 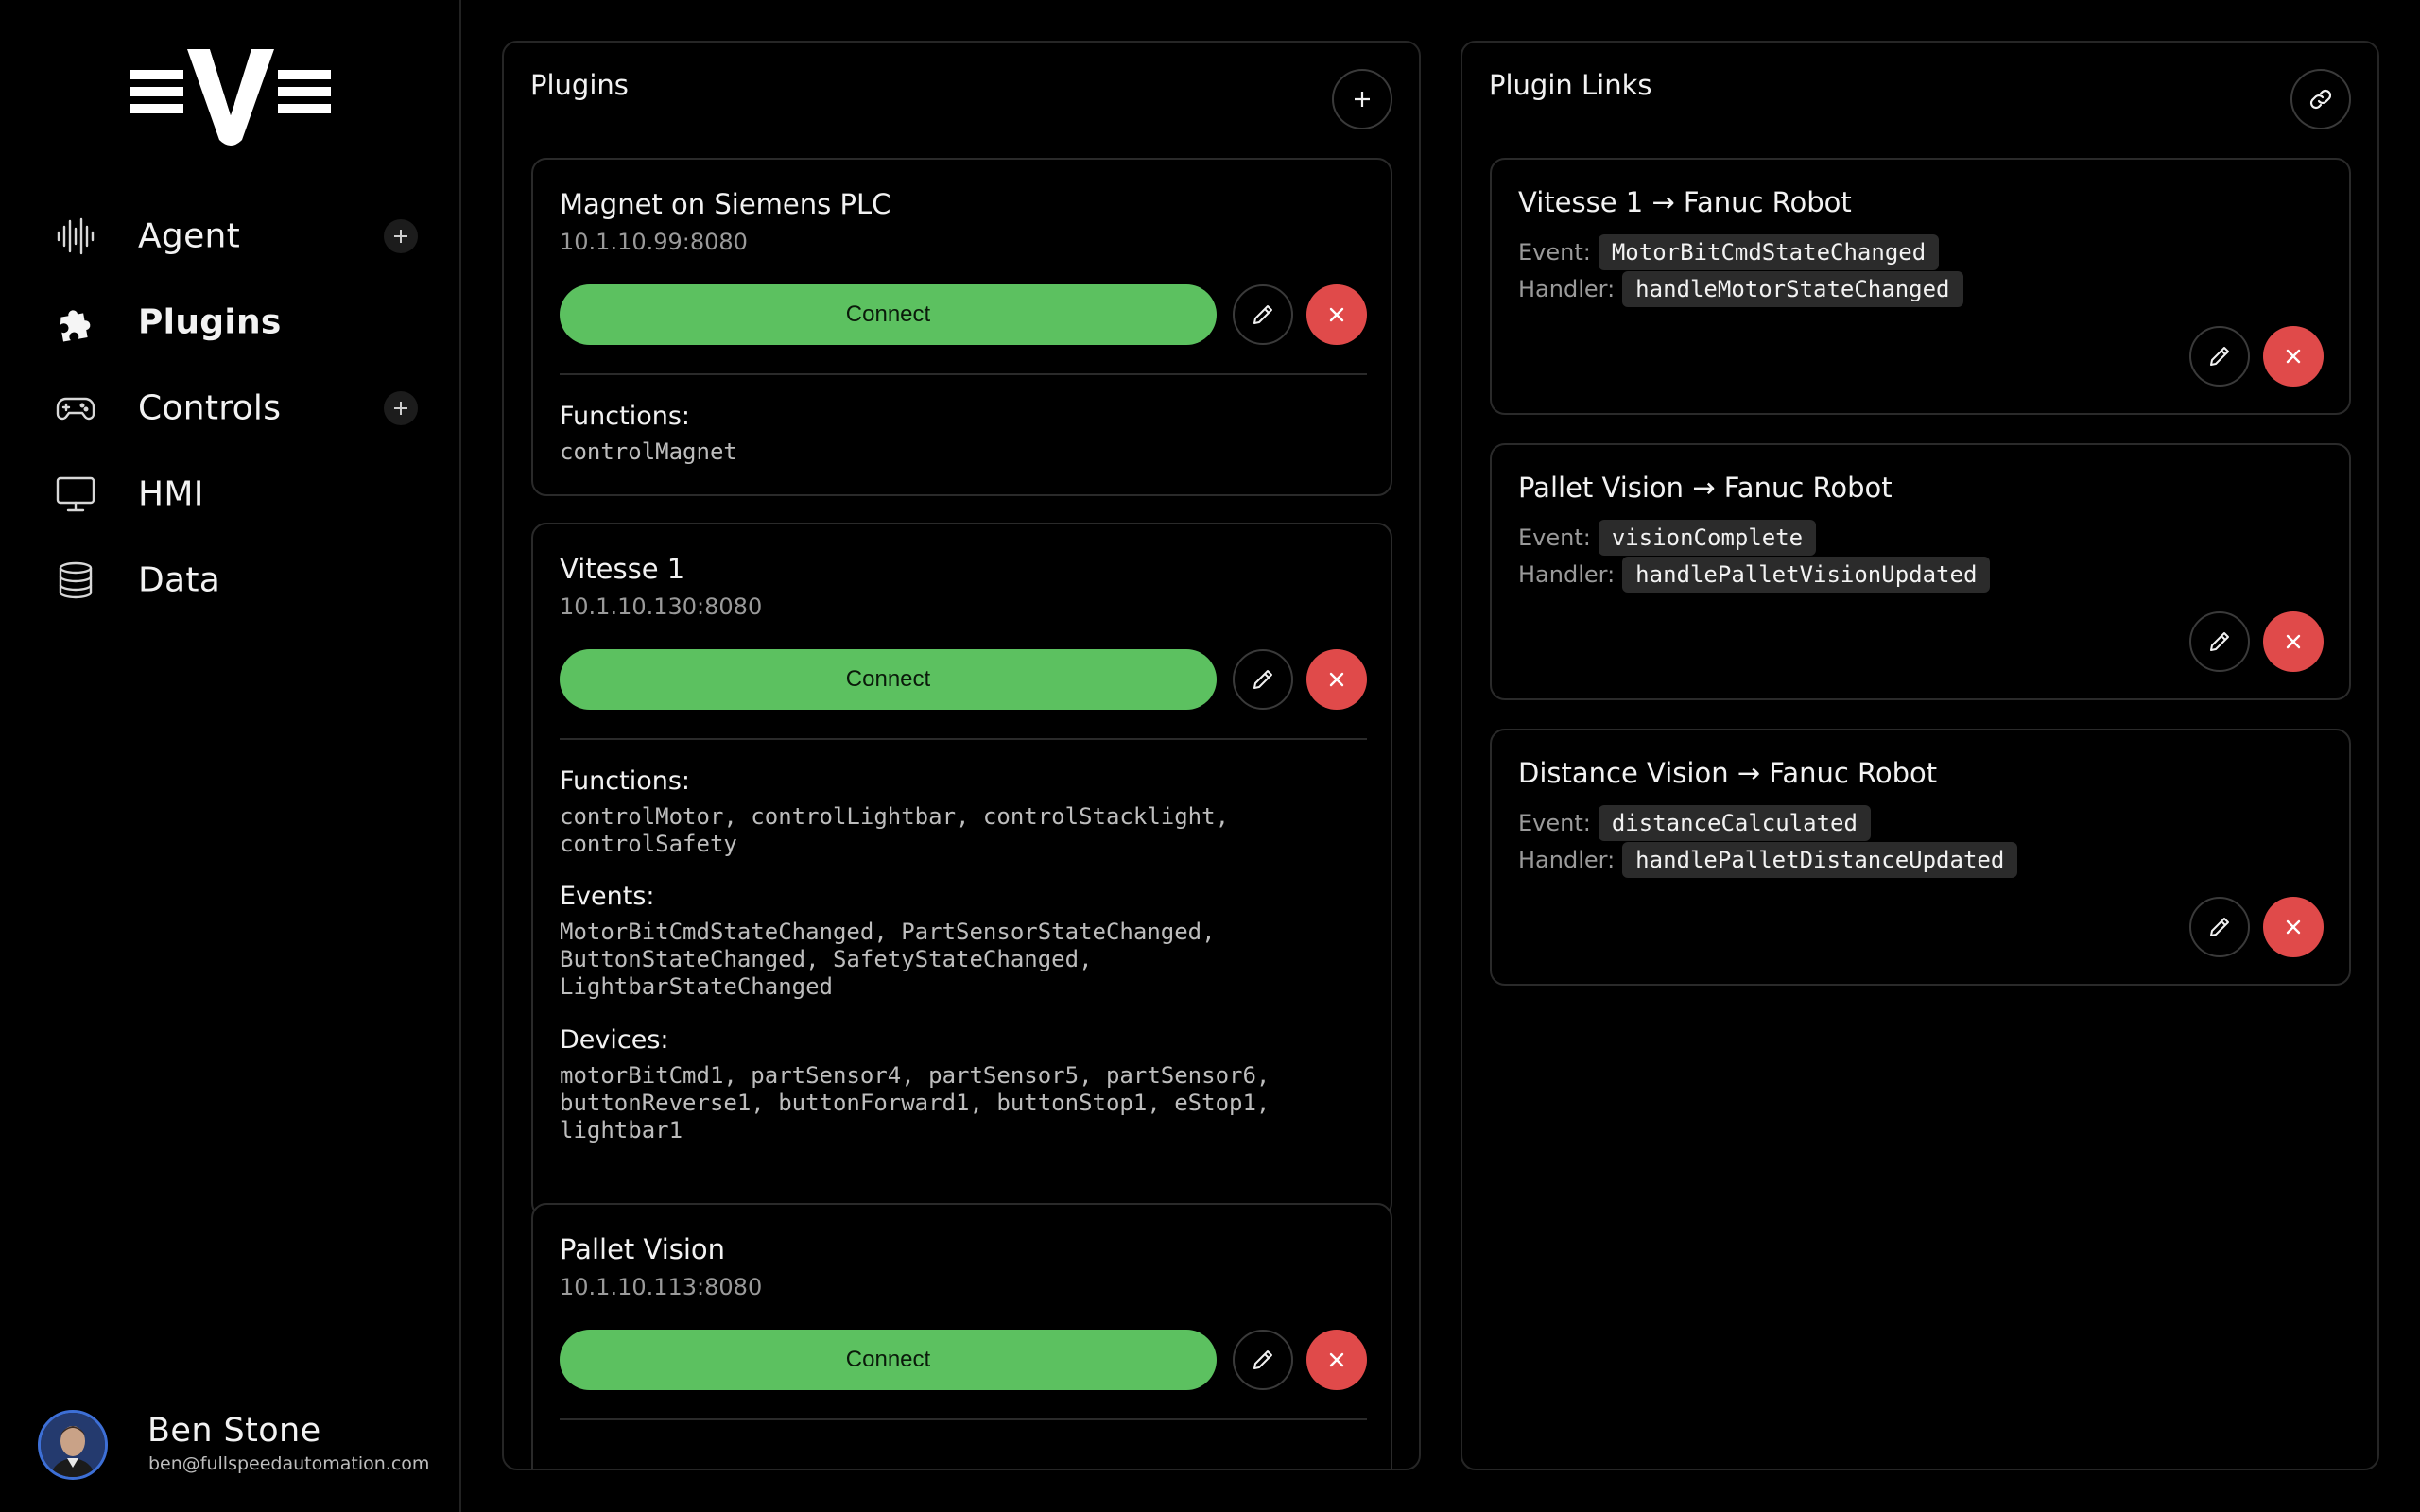 I want to click on nav-item-plugins: Plugins, so click(x=229, y=322).